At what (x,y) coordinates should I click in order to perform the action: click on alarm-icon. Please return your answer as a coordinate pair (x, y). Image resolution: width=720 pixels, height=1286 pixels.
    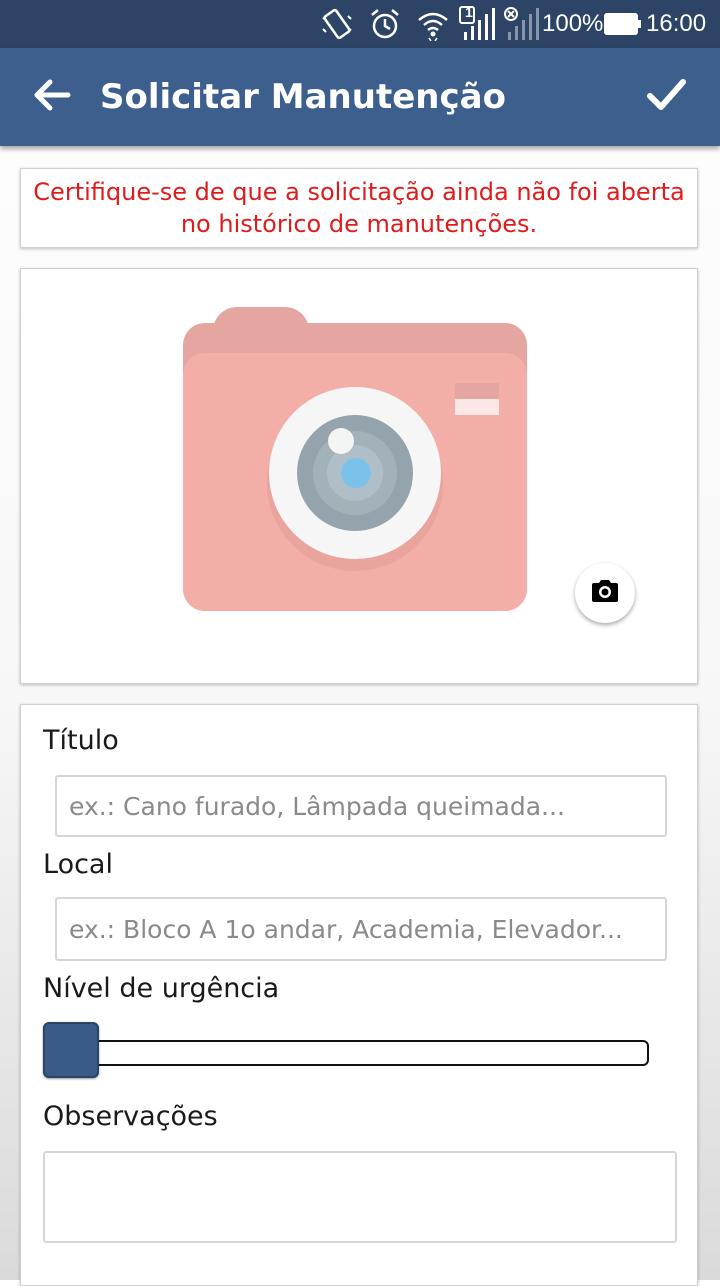
    Looking at the image, I should click on (385, 24).